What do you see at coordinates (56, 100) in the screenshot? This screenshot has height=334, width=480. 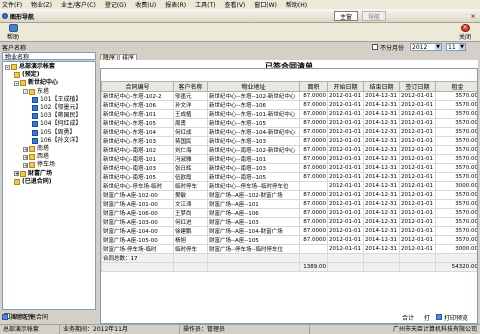 I see `tree-item: 101【王成植】` at bounding box center [56, 100].